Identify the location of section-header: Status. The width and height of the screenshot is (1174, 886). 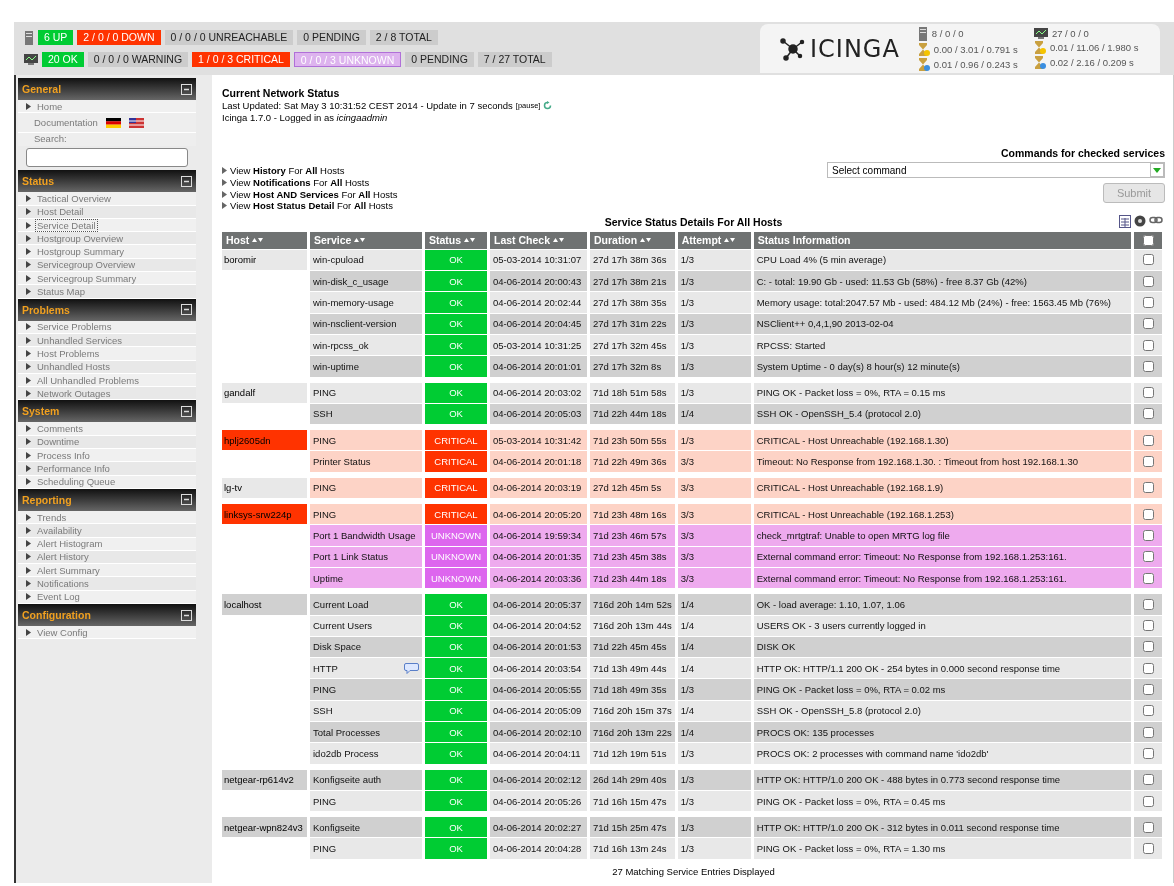
(107, 181).